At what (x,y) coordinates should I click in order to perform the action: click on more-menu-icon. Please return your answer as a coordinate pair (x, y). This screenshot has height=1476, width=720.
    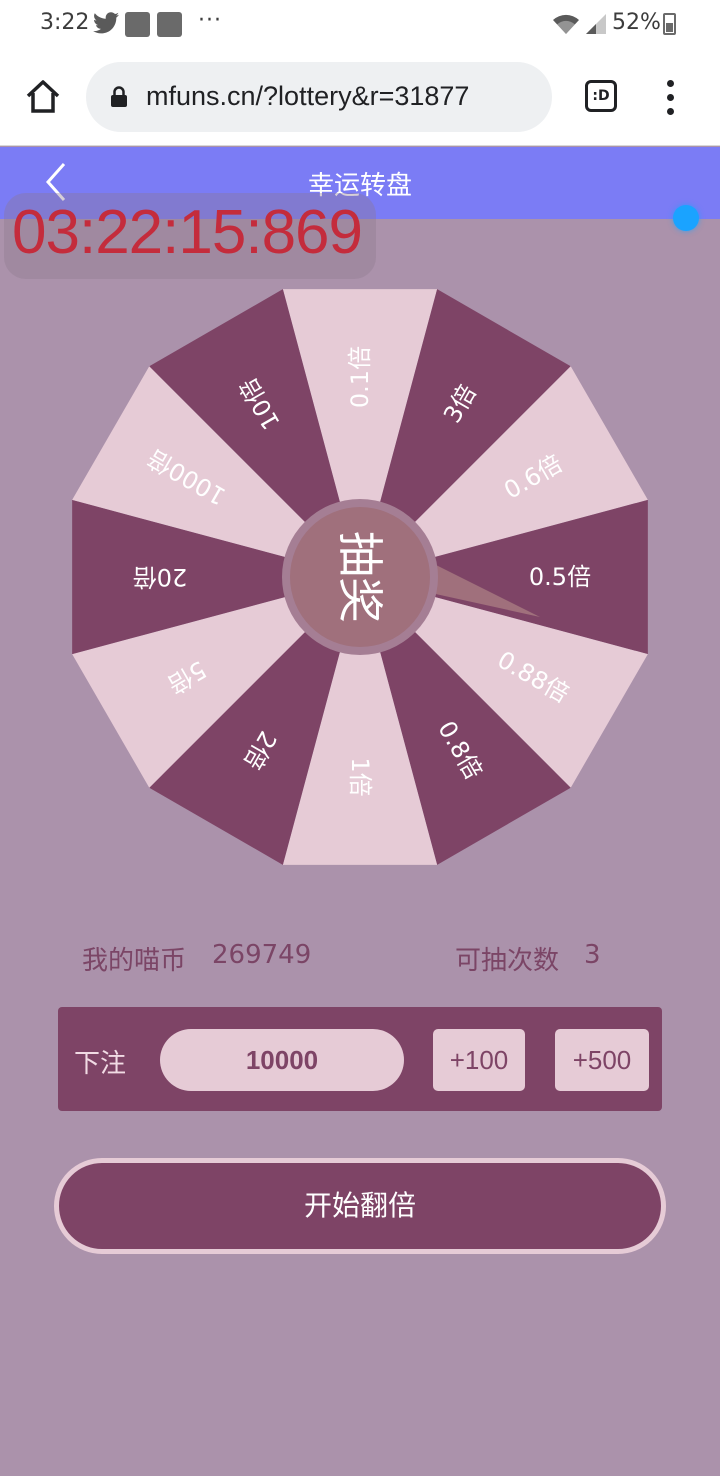
    Looking at the image, I should click on (670, 98).